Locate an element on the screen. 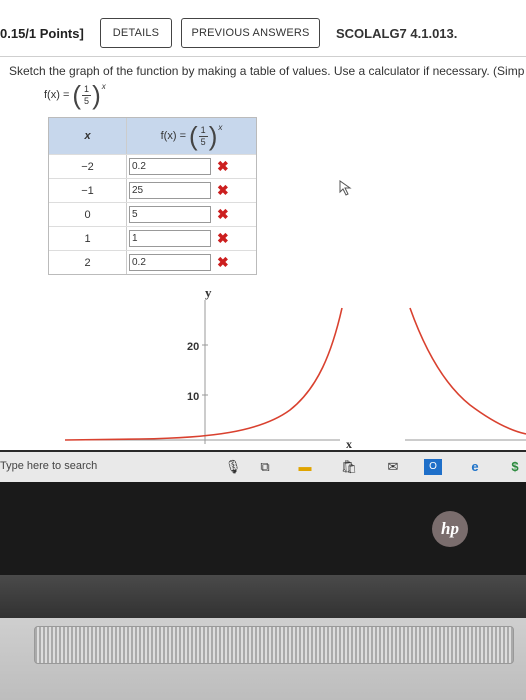 The width and height of the screenshot is (526, 700). y-tick-label-20: 20 is located at coordinates (193, 347).